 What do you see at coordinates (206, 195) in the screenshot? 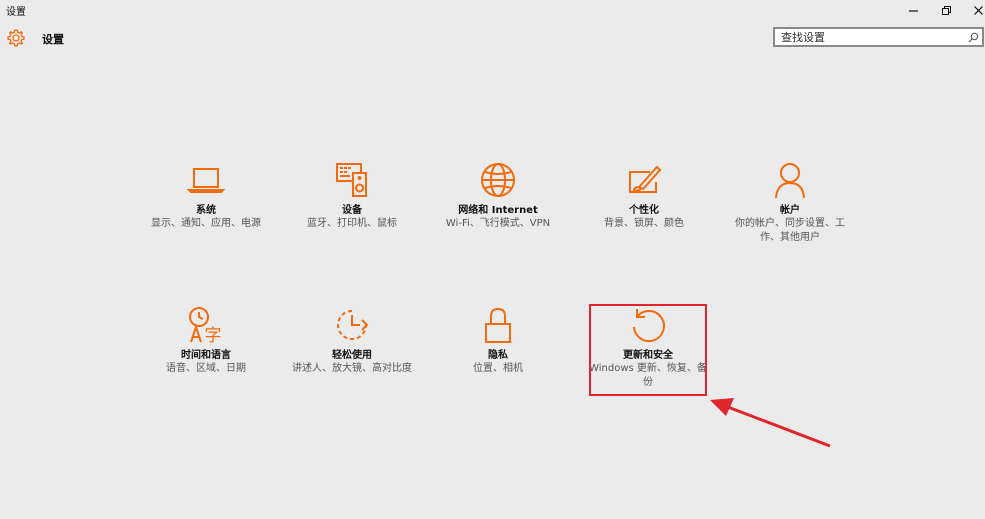
I see `tile-system: 系统 显示、通知、应用、电源` at bounding box center [206, 195].